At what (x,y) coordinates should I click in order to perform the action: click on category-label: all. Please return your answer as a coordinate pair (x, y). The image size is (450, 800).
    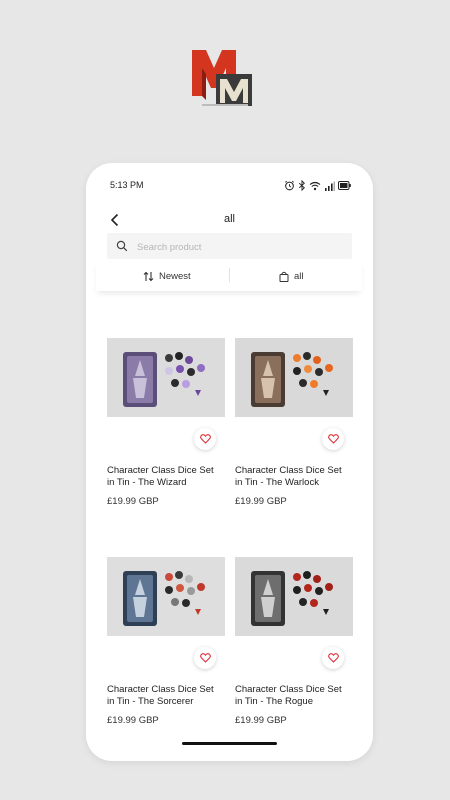
    Looking at the image, I should click on (299, 276).